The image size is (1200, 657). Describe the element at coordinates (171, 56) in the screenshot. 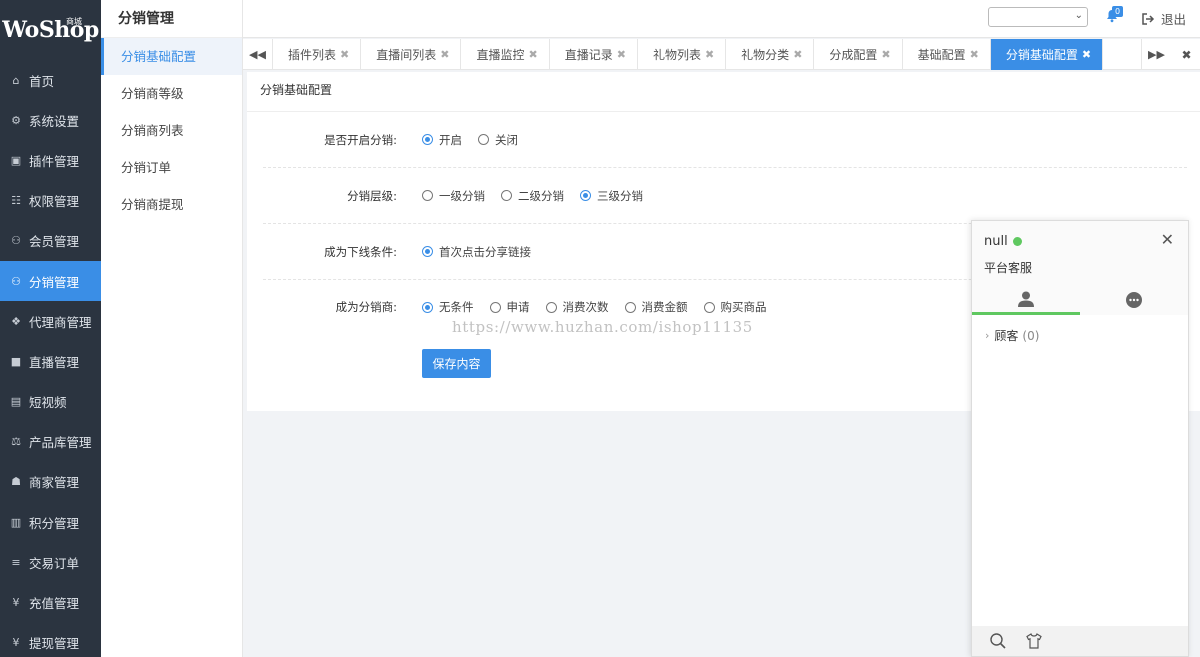

I see `submenu-item: 分销基础配置` at that location.